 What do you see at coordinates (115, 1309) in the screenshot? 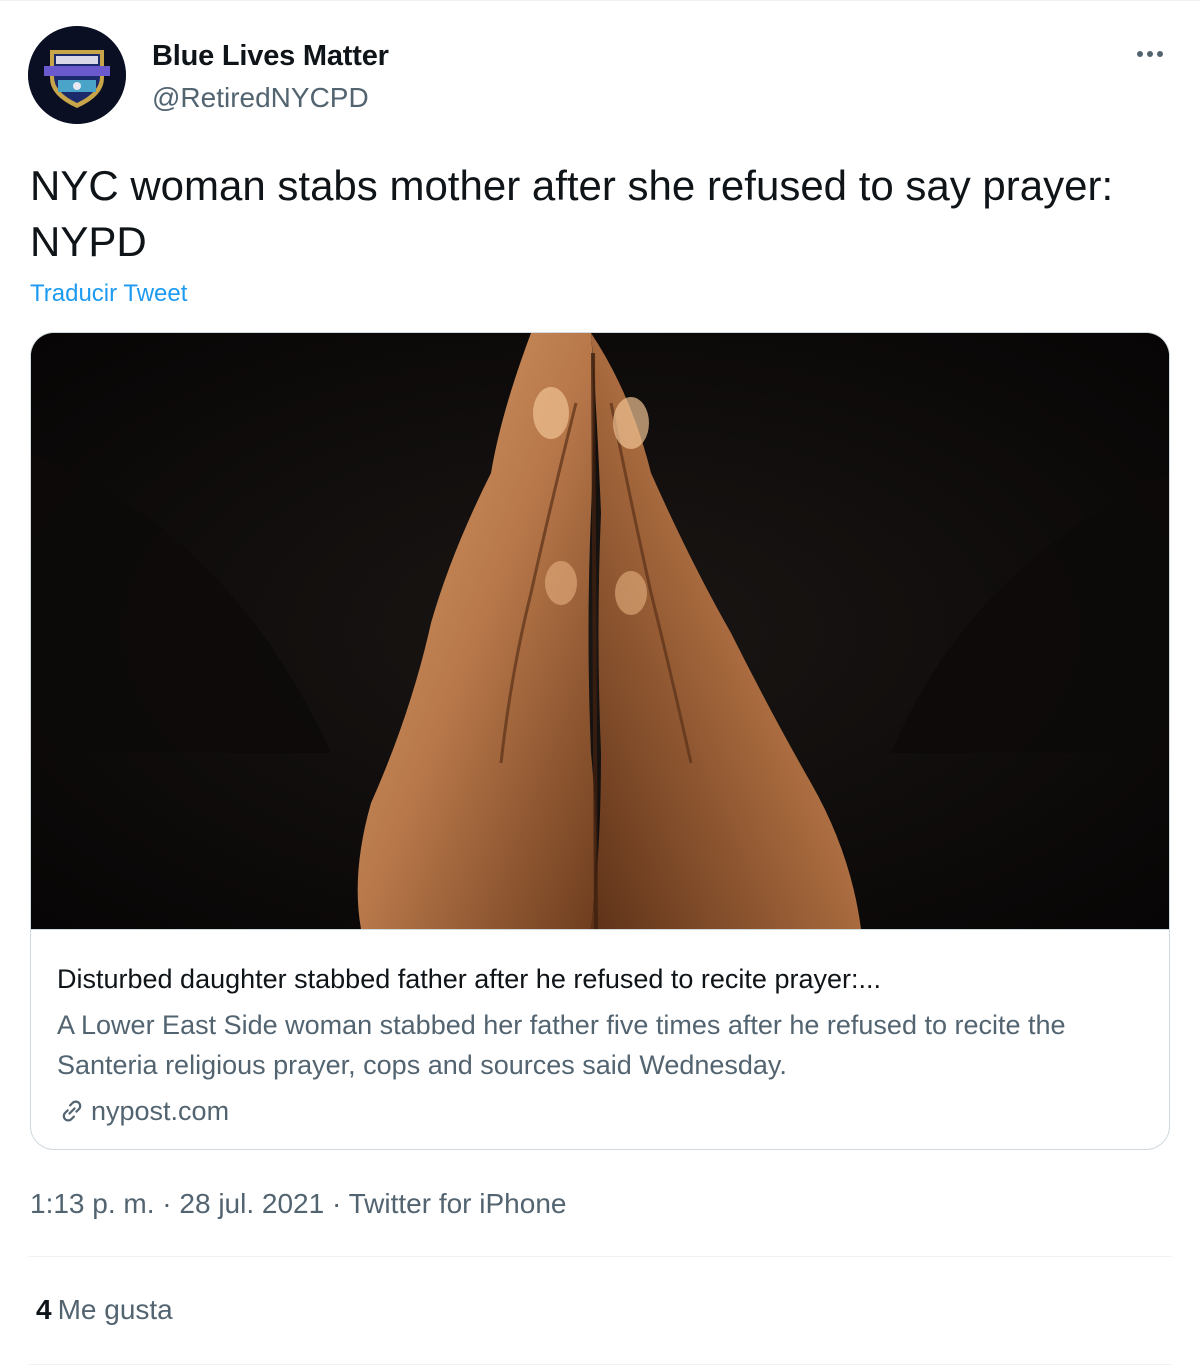
I see `likes-label: Me gusta` at bounding box center [115, 1309].